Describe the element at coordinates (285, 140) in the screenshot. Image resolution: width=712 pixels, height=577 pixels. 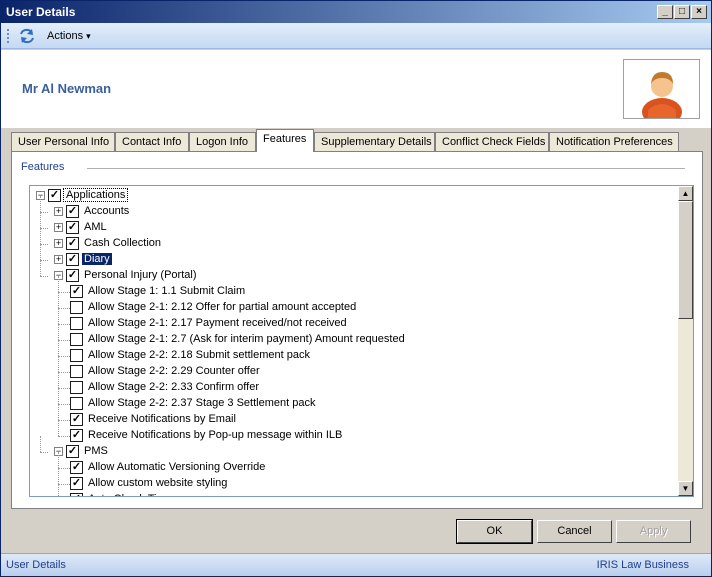
I see `tab-features: Features` at that location.